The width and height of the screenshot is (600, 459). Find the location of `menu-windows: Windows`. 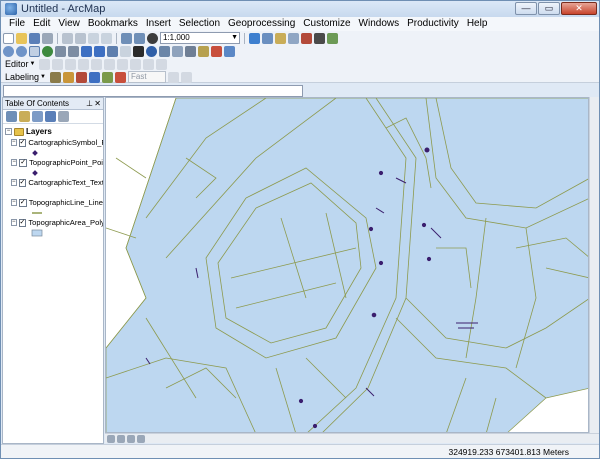

menu-windows: Windows is located at coordinates (379, 24).